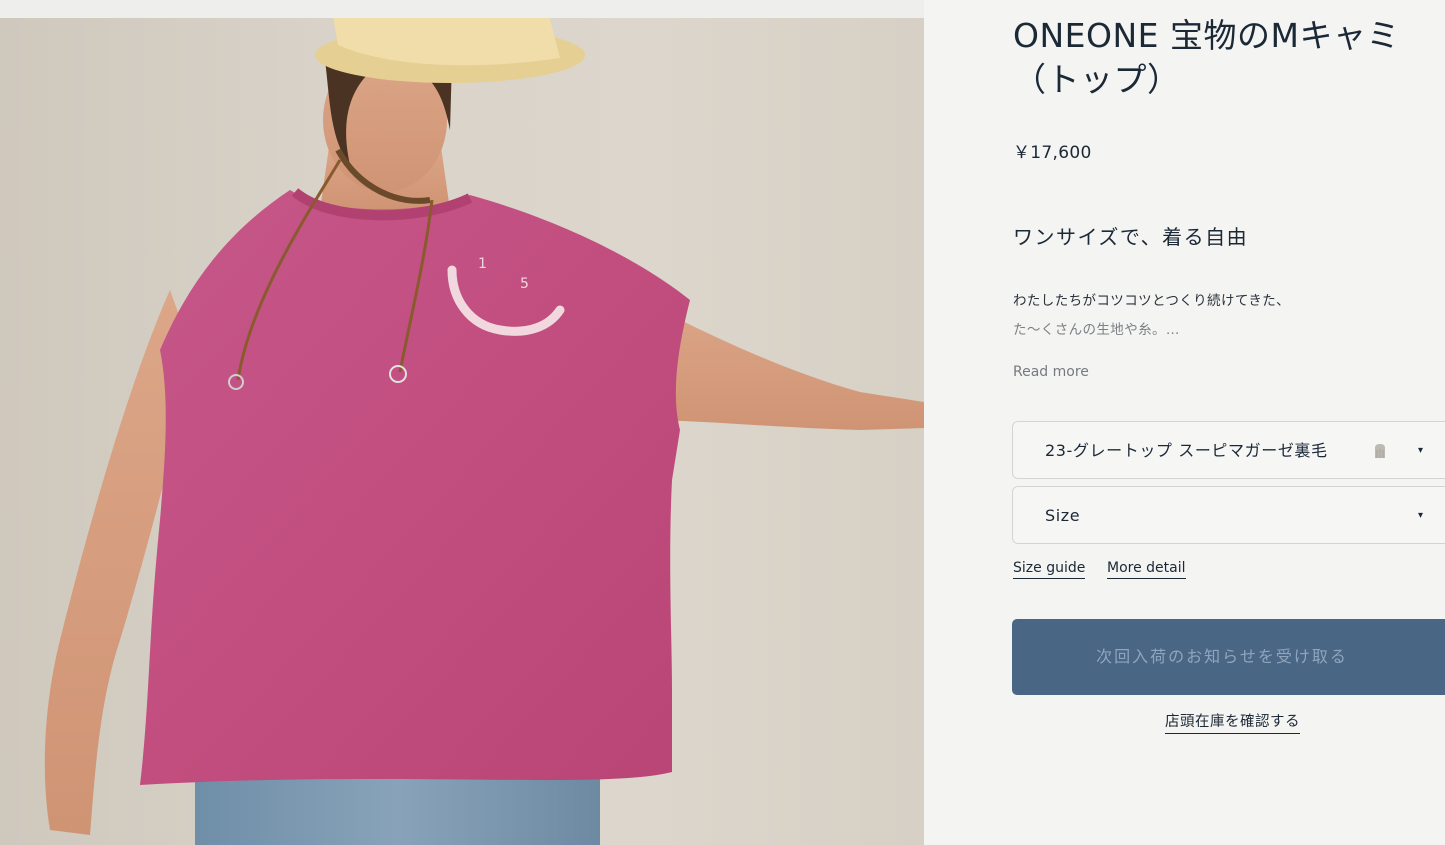 The width and height of the screenshot is (1445, 845). Describe the element at coordinates (1152, 301) in the screenshot. I see `description-line1: わたしたちがコツコツとつくり続けてきた、` at that location.